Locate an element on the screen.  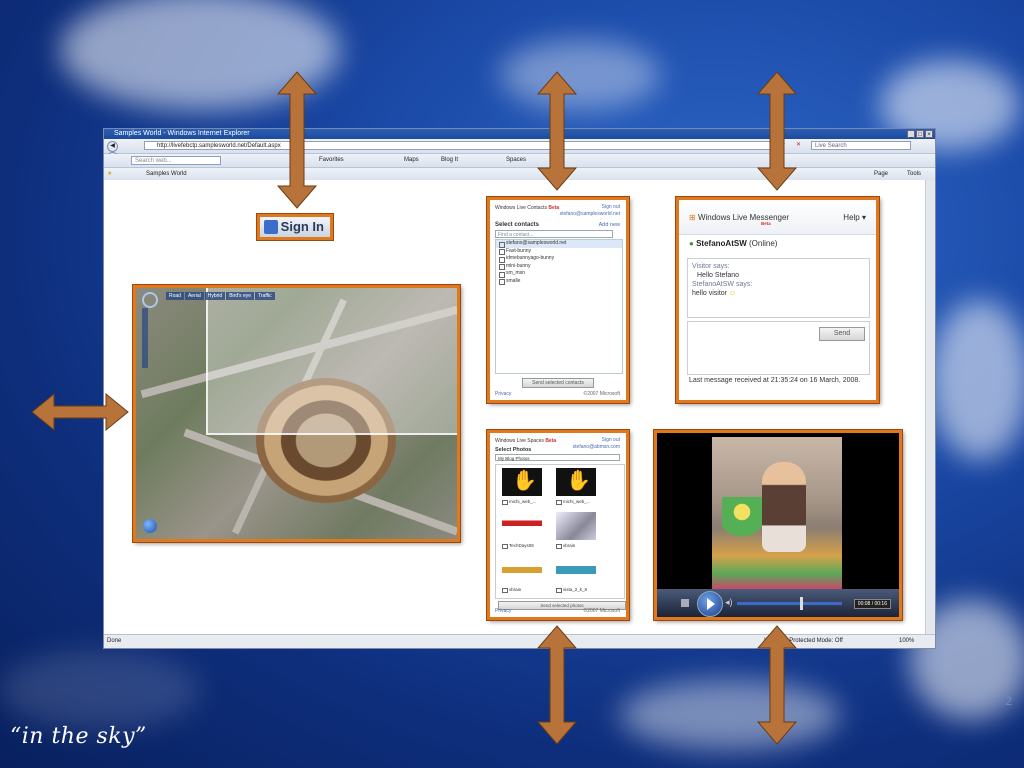
close-button: × is located at coordinates (929, 134).